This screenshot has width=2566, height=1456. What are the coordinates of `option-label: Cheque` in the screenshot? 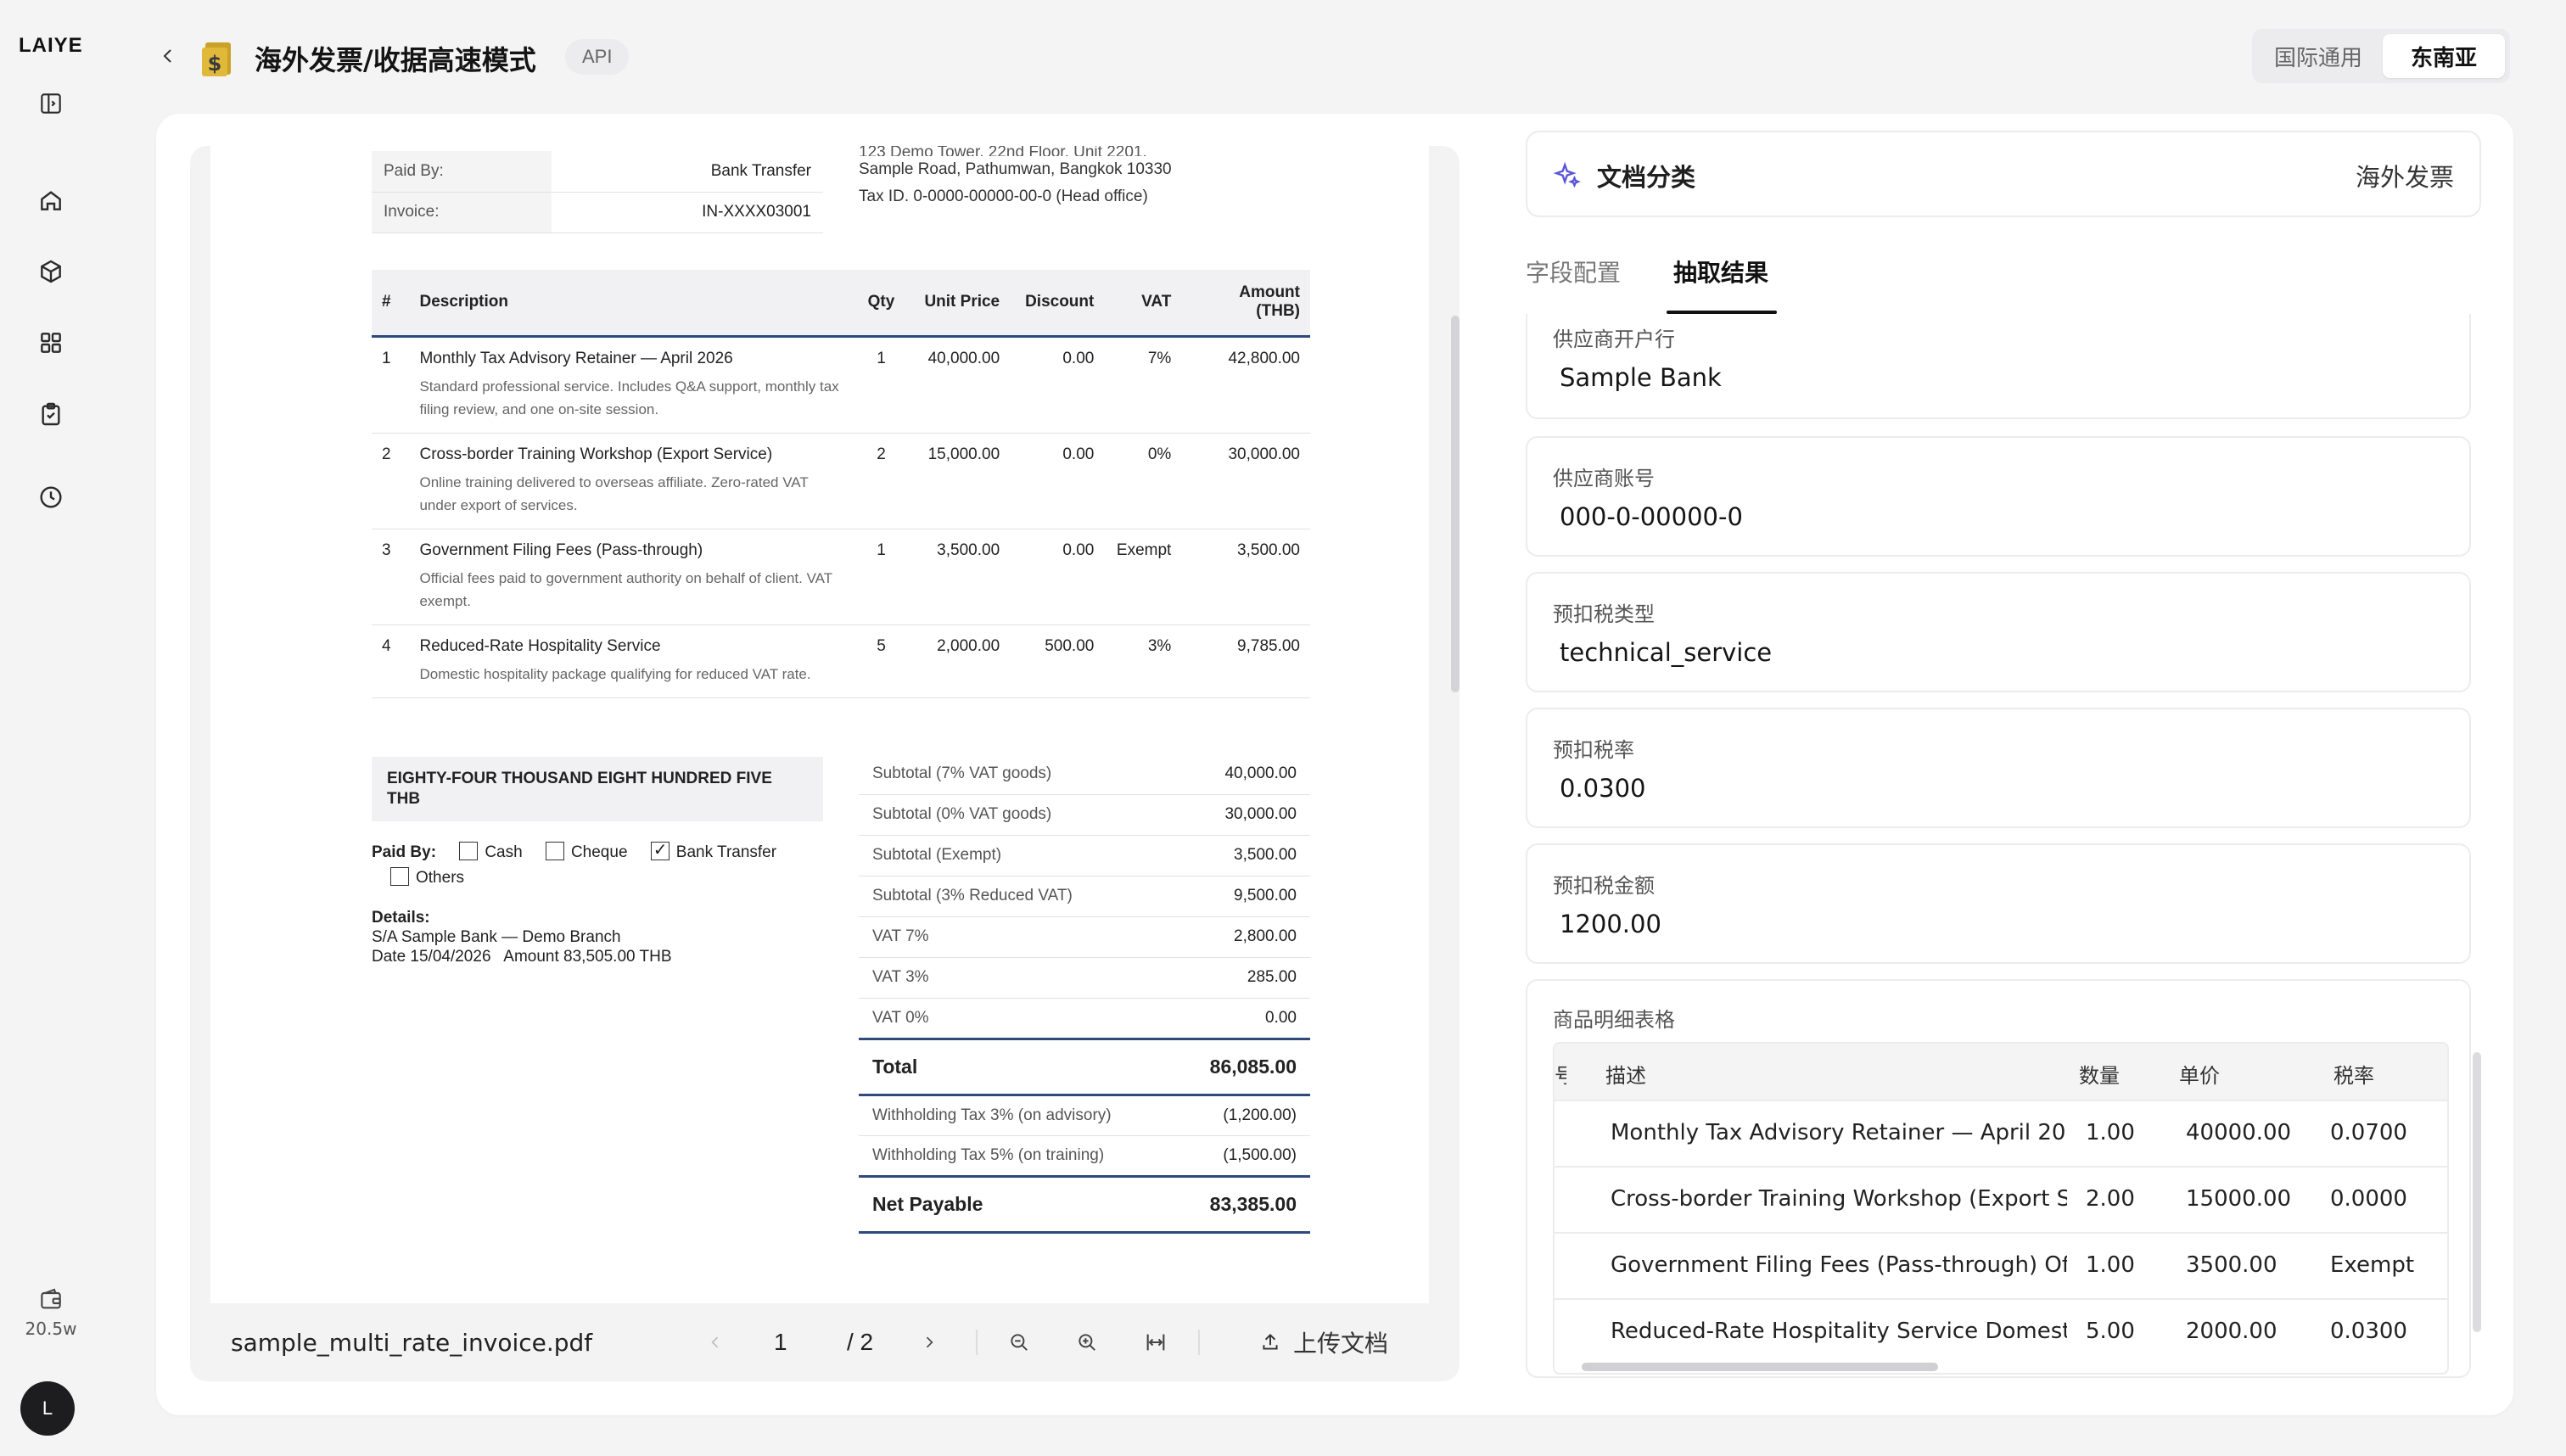 It's located at (599, 852).